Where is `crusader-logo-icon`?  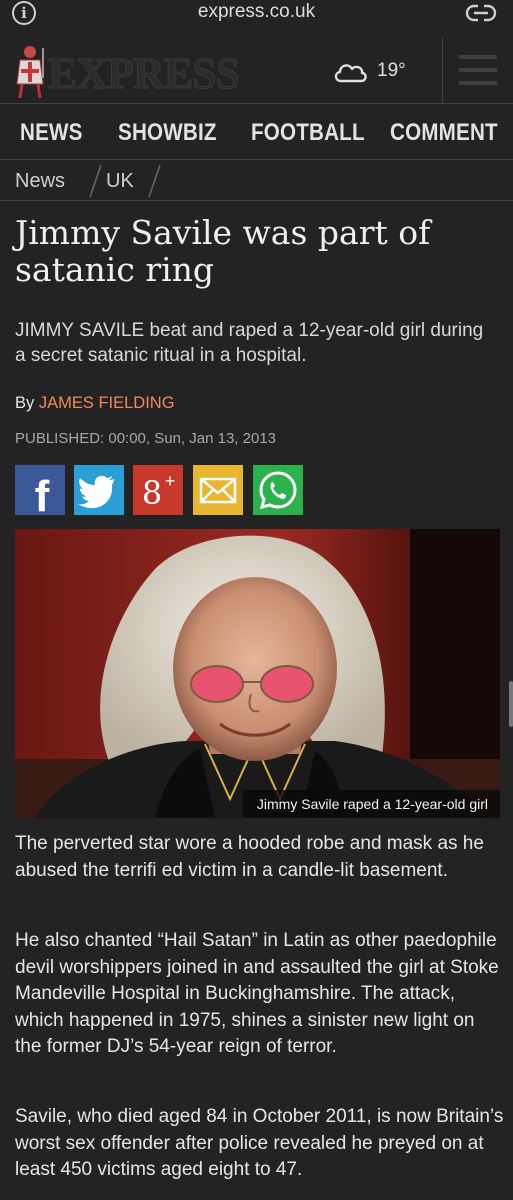
crusader-logo-icon is located at coordinates (30, 72).